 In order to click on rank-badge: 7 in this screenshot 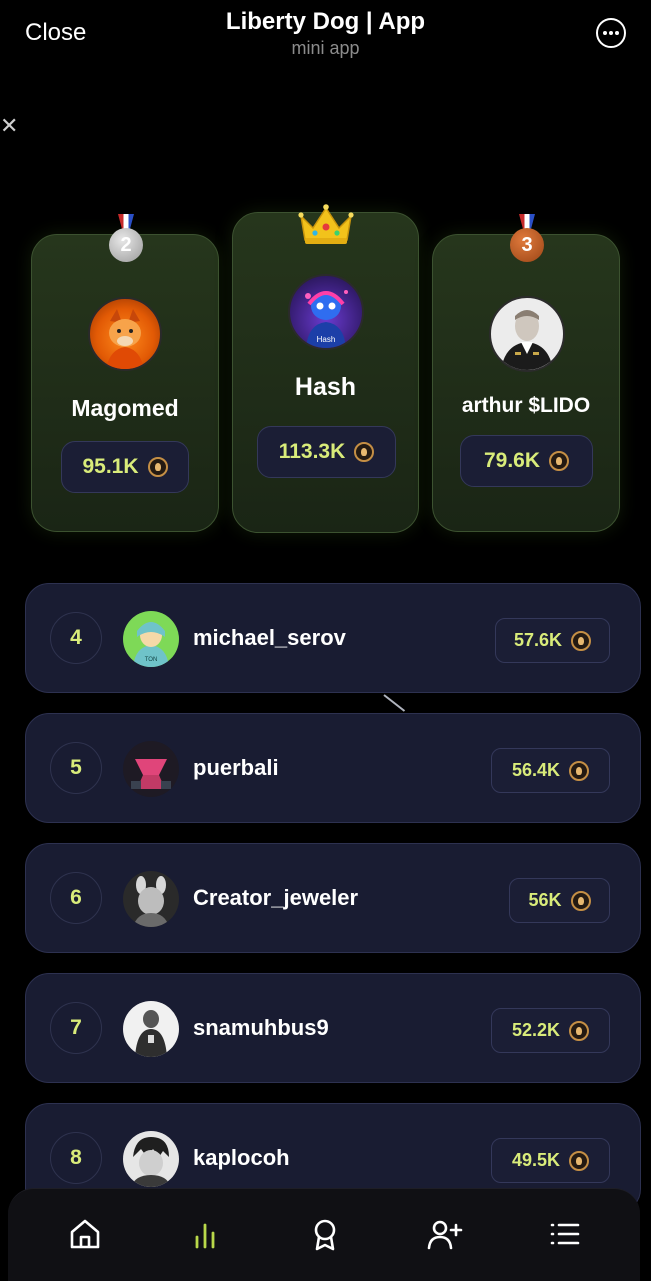, I will do `click(76, 1028)`.